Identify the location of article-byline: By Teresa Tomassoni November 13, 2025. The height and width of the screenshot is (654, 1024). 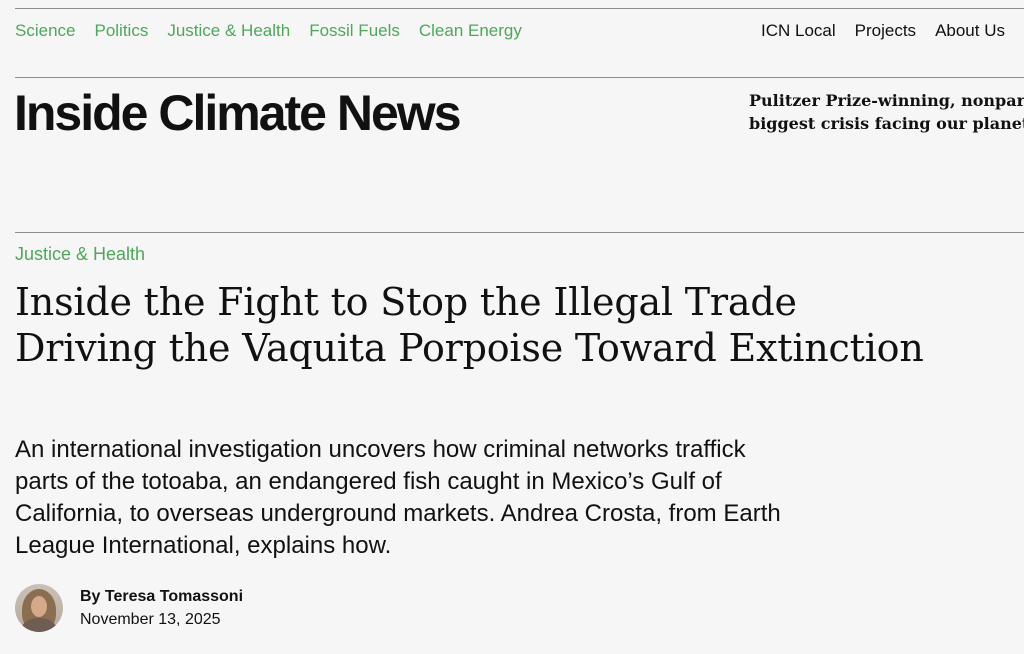
(129, 608).